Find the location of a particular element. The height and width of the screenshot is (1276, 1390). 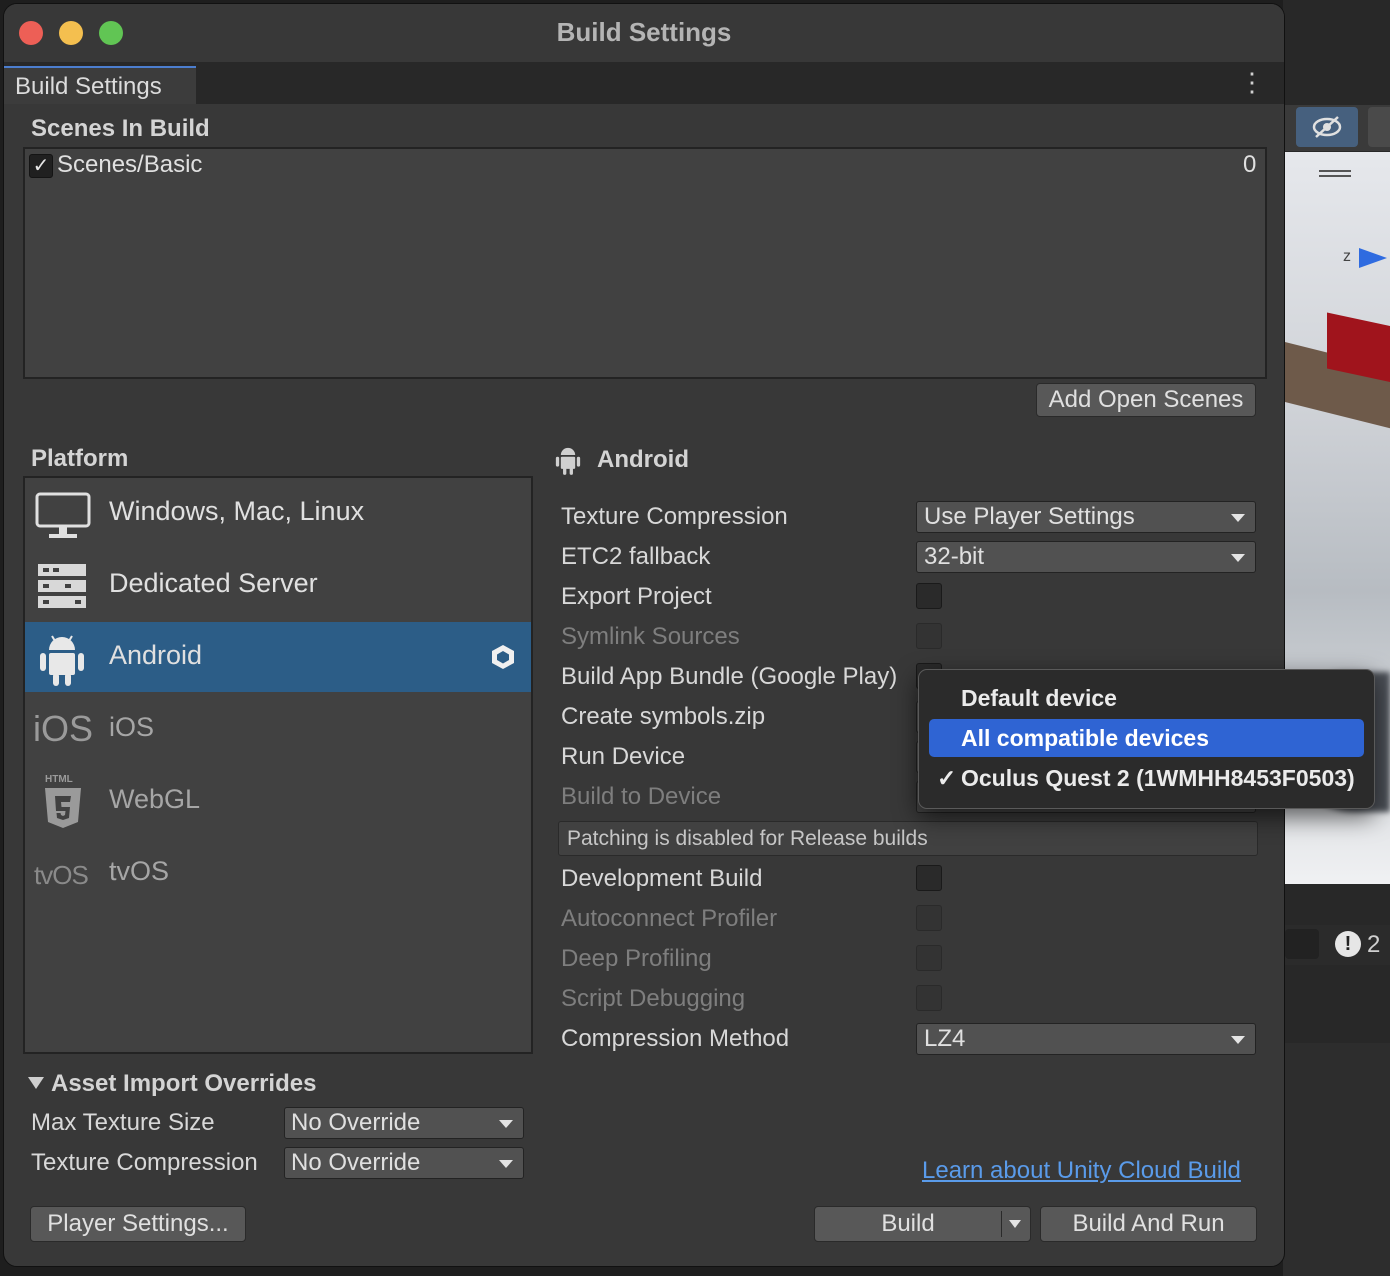

deep-profiling-checkbox is located at coordinates (929, 958).